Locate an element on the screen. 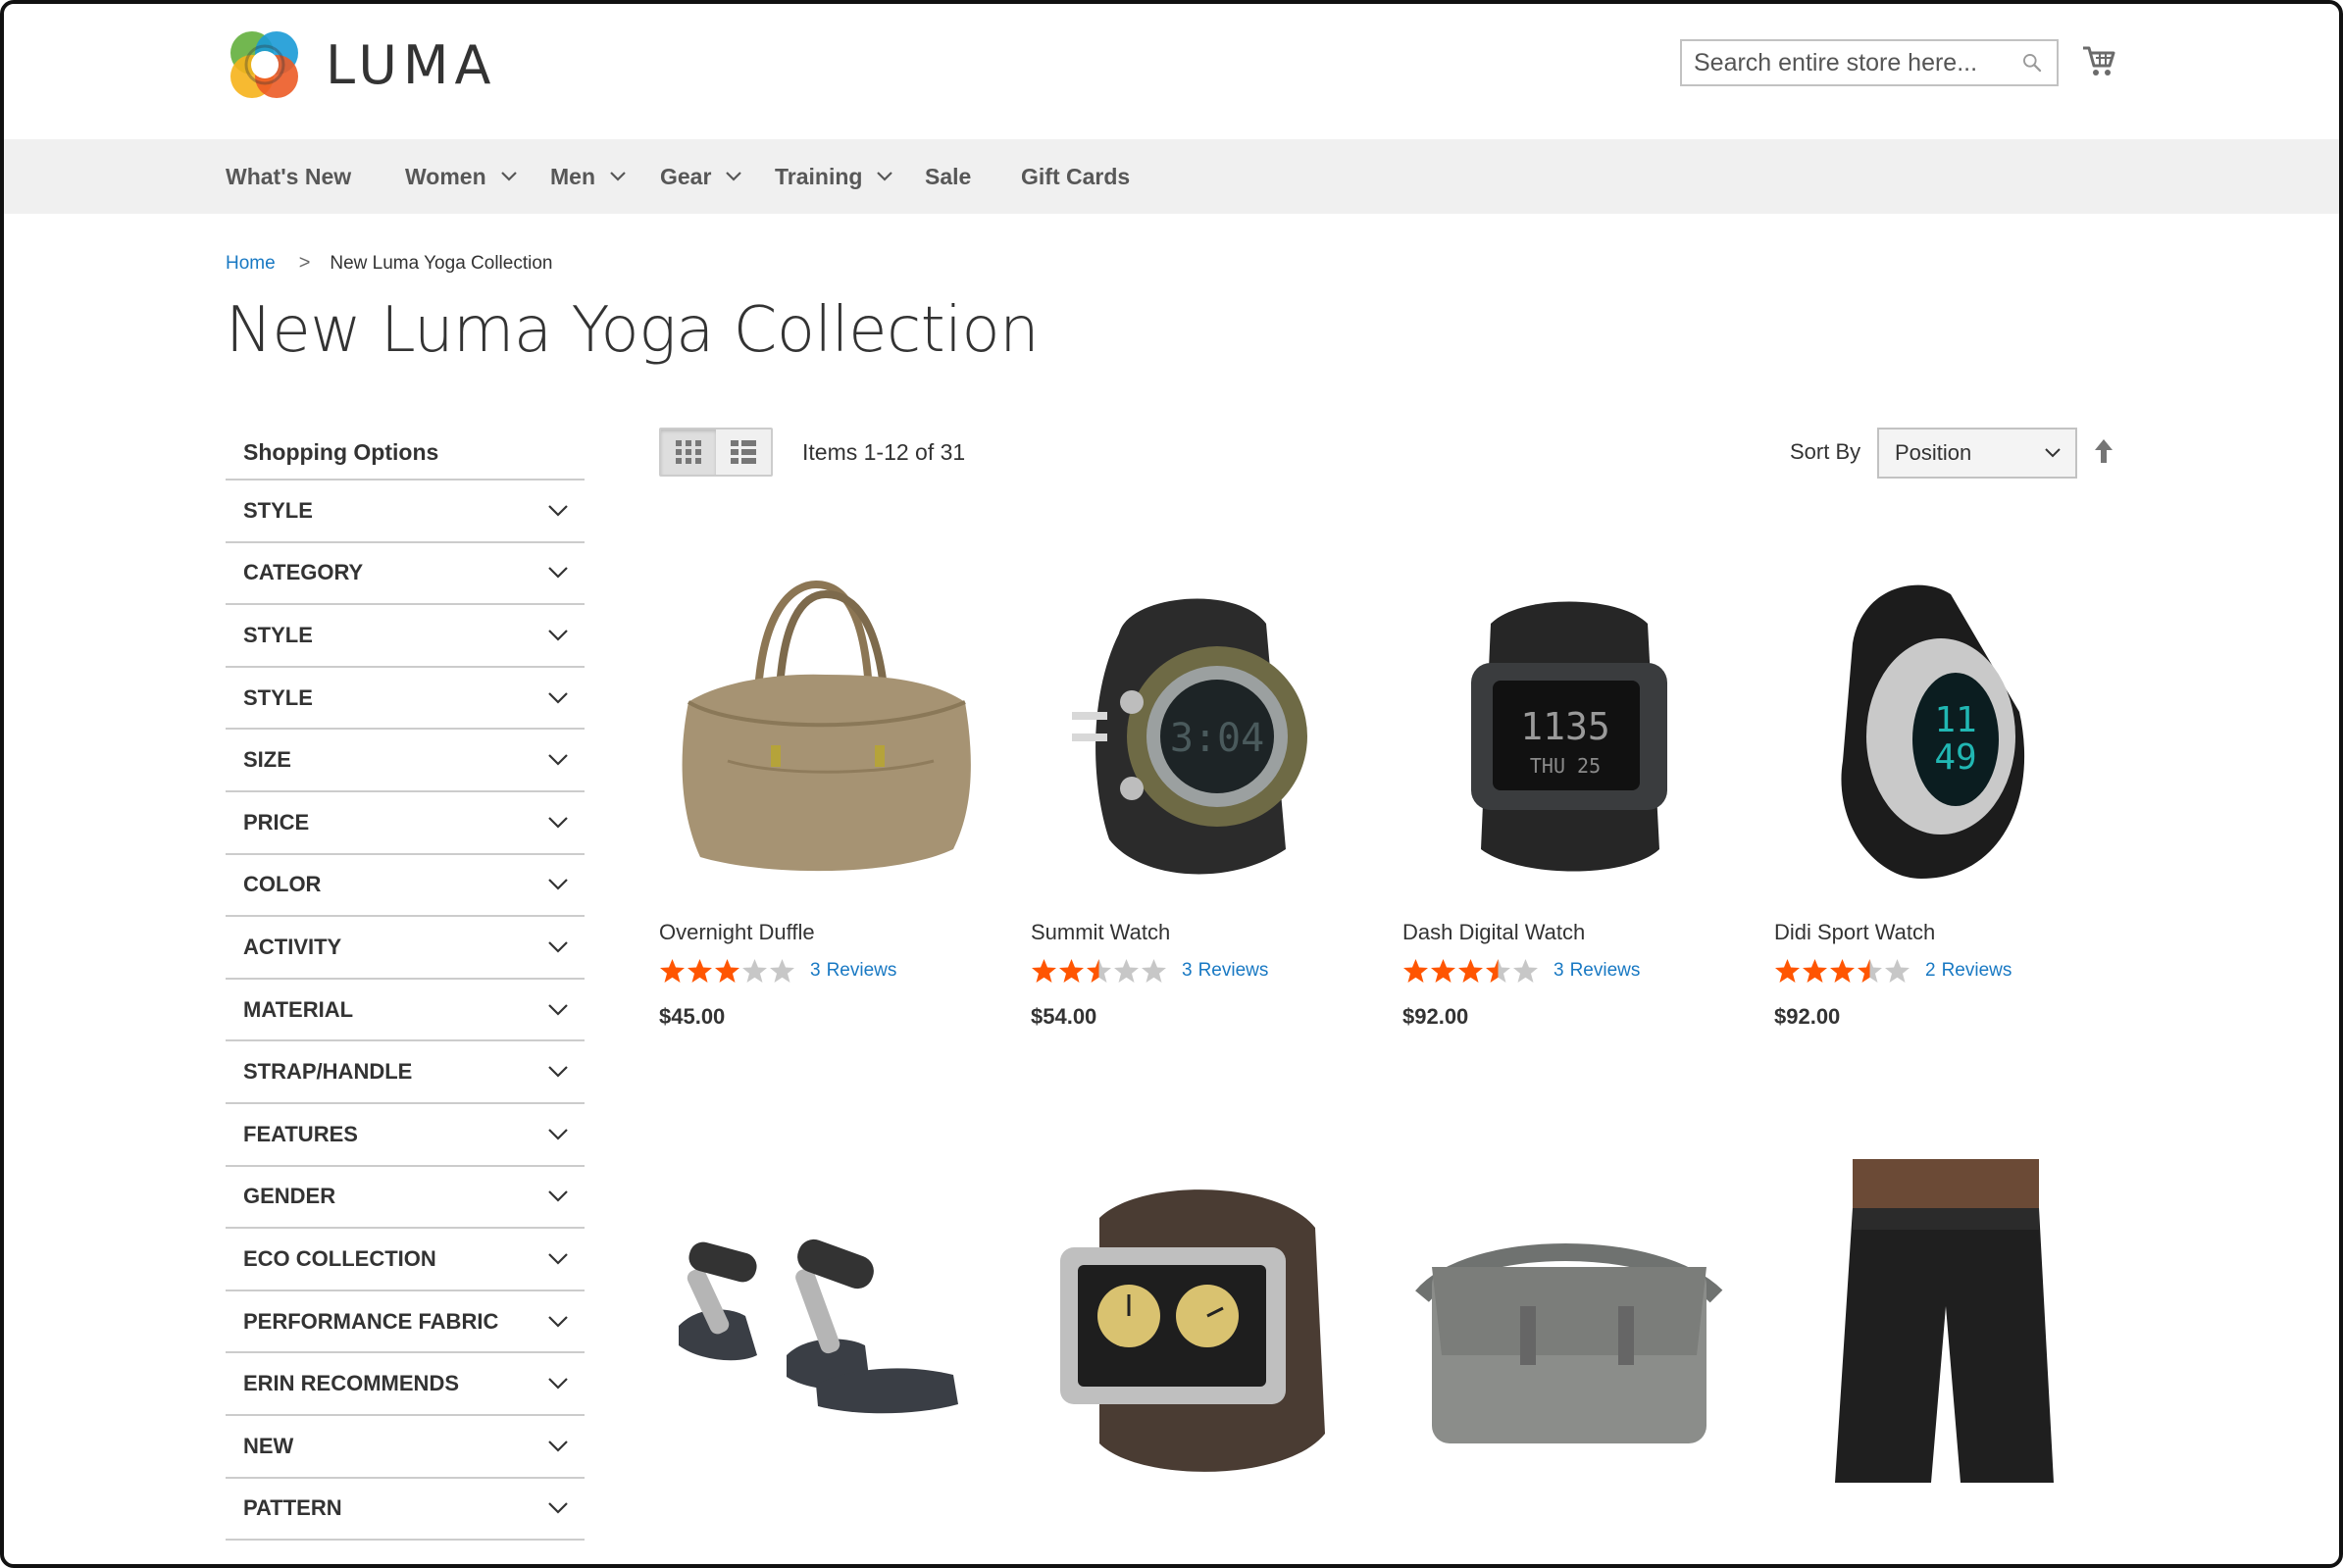 The width and height of the screenshot is (2343, 1568). grid-view-button is located at coordinates (688, 452).